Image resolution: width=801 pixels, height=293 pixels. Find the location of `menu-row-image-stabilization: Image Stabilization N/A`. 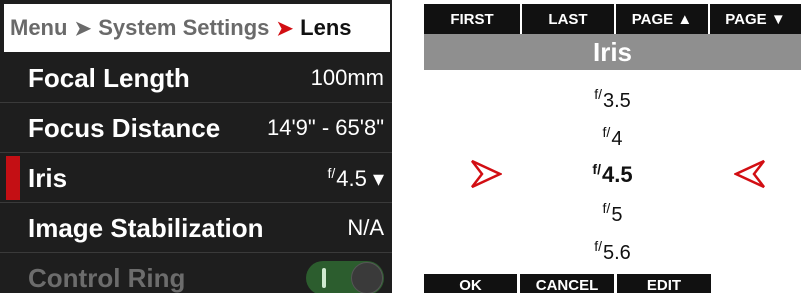

menu-row-image-stabilization: Image Stabilization N/A is located at coordinates (196, 228).